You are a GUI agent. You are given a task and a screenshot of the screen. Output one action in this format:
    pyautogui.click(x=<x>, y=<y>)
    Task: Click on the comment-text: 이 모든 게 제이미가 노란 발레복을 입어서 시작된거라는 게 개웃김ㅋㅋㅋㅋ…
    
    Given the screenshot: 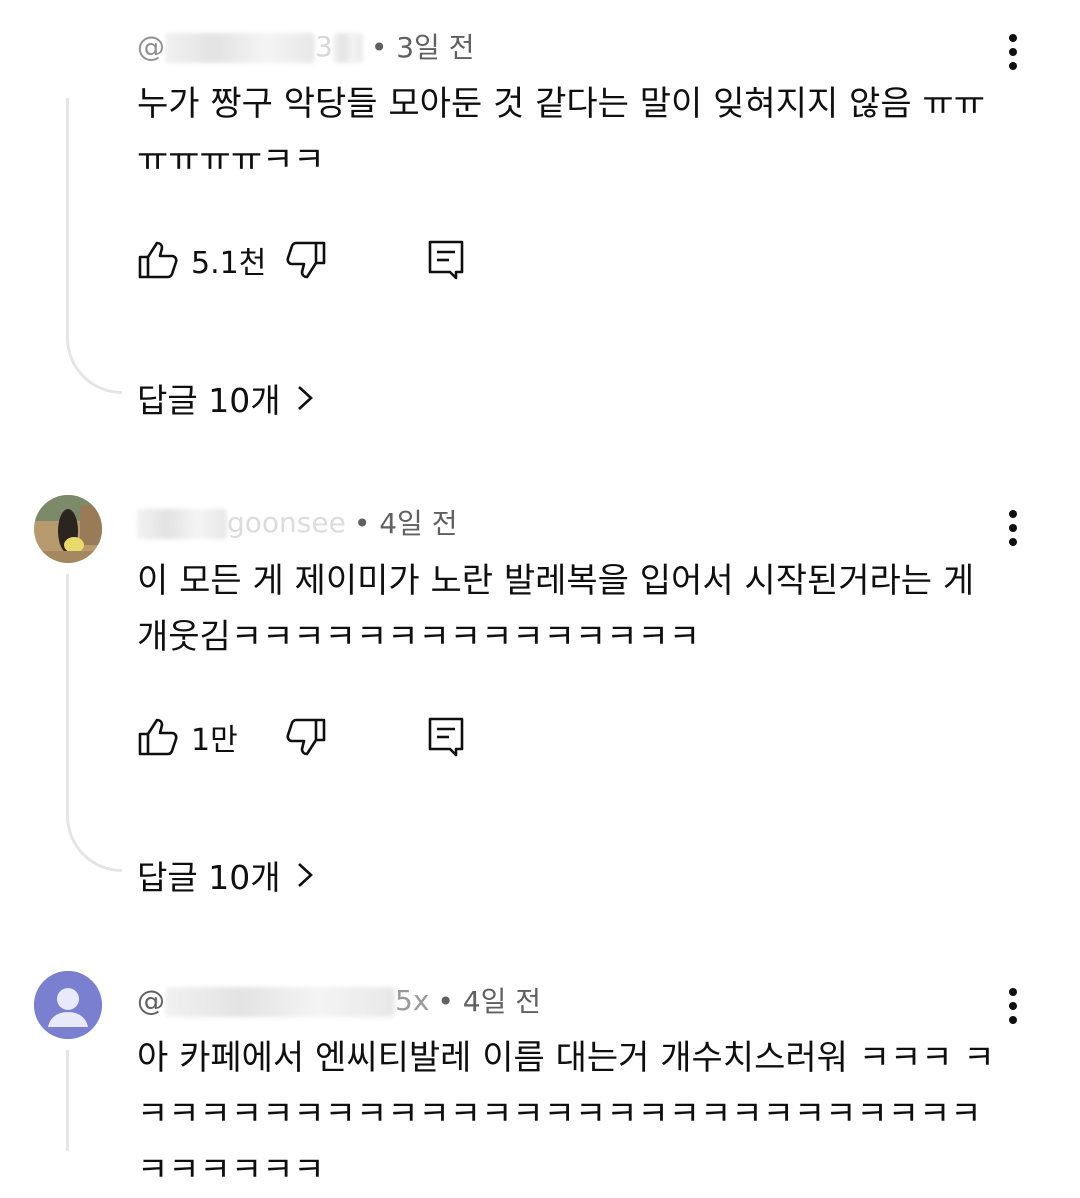 What is the action you would take?
    pyautogui.click(x=556, y=609)
    